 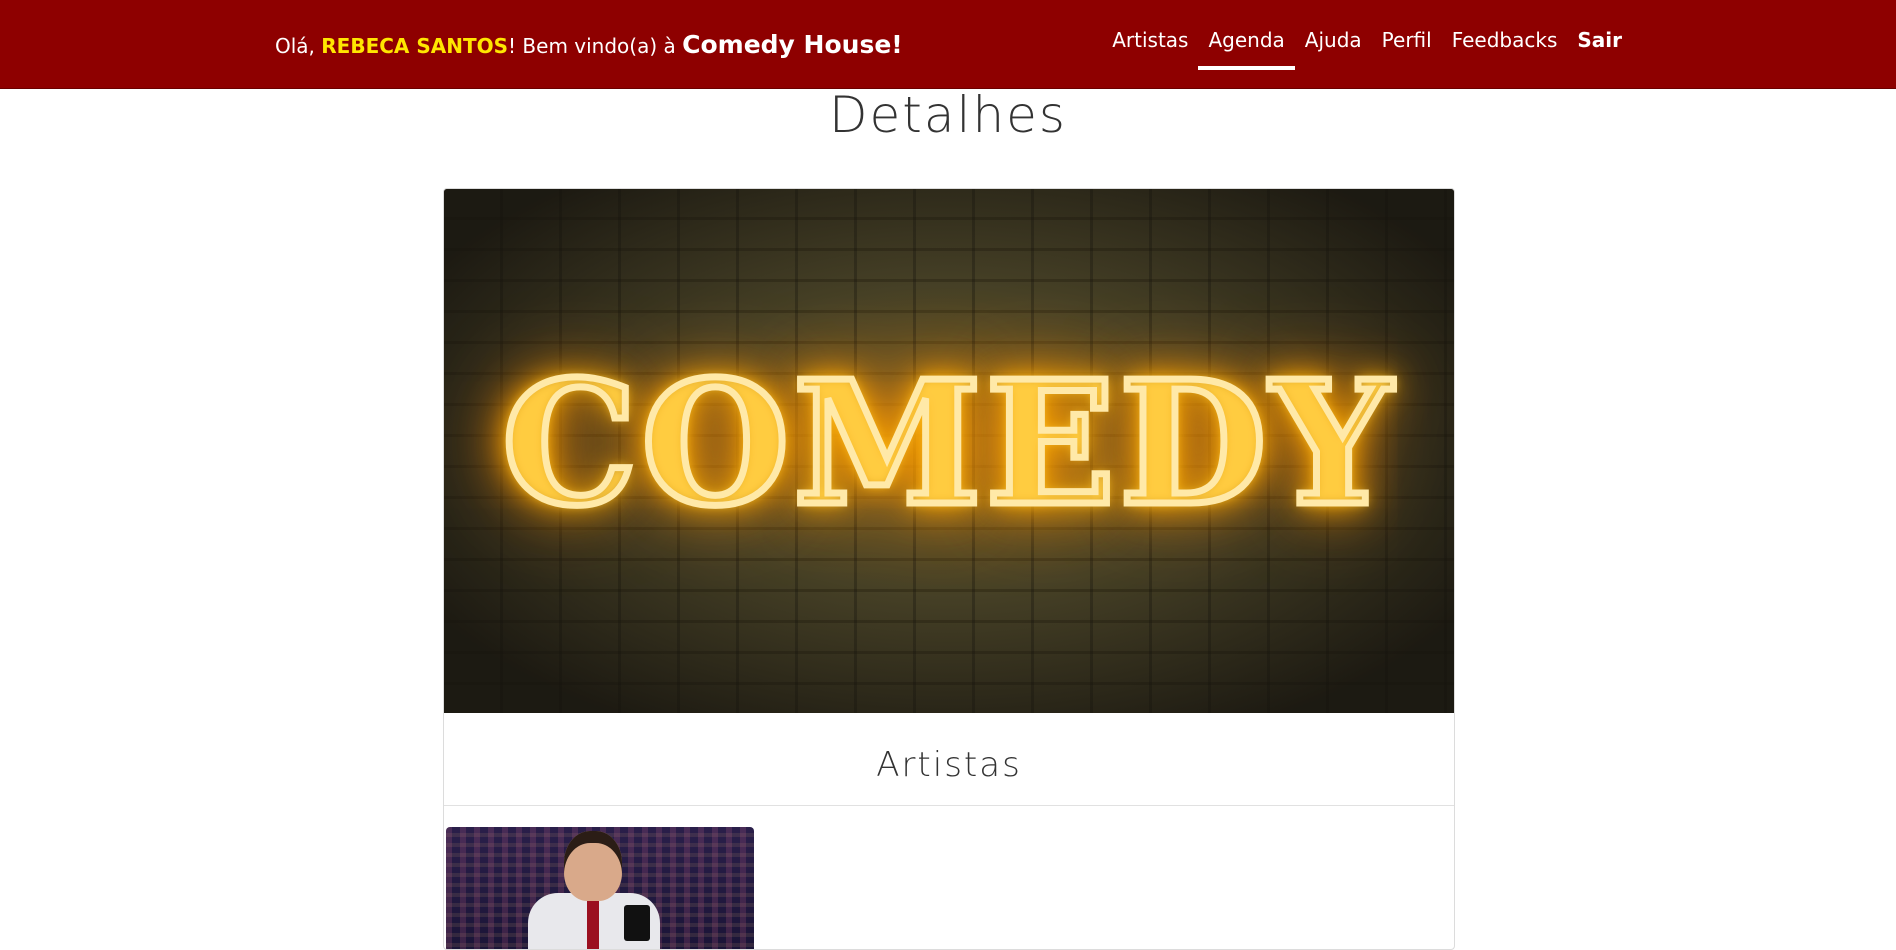 What do you see at coordinates (1505, 48) in the screenshot?
I see `nav-feedbacks: Feedbacks` at bounding box center [1505, 48].